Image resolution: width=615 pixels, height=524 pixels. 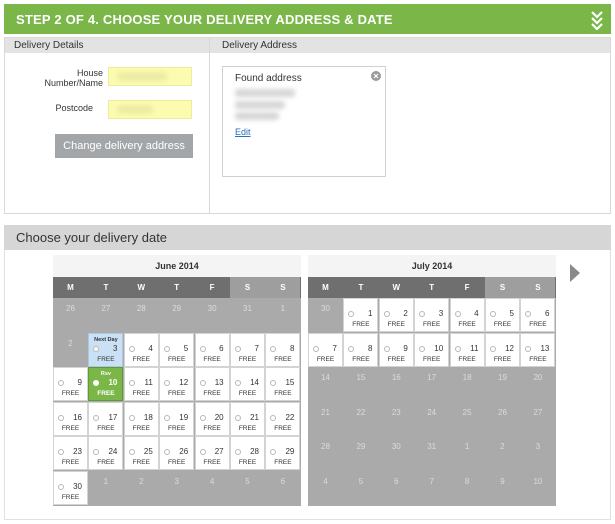 What do you see at coordinates (106, 308) in the screenshot?
I see `day-number: 27` at bounding box center [106, 308].